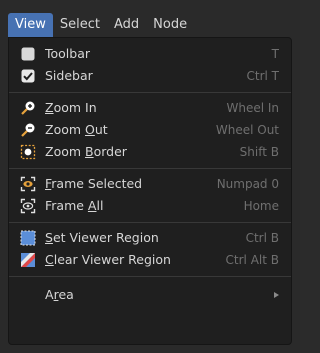  What do you see at coordinates (259, 152) in the screenshot?
I see `zoom-border-shortcut: Shift B` at bounding box center [259, 152].